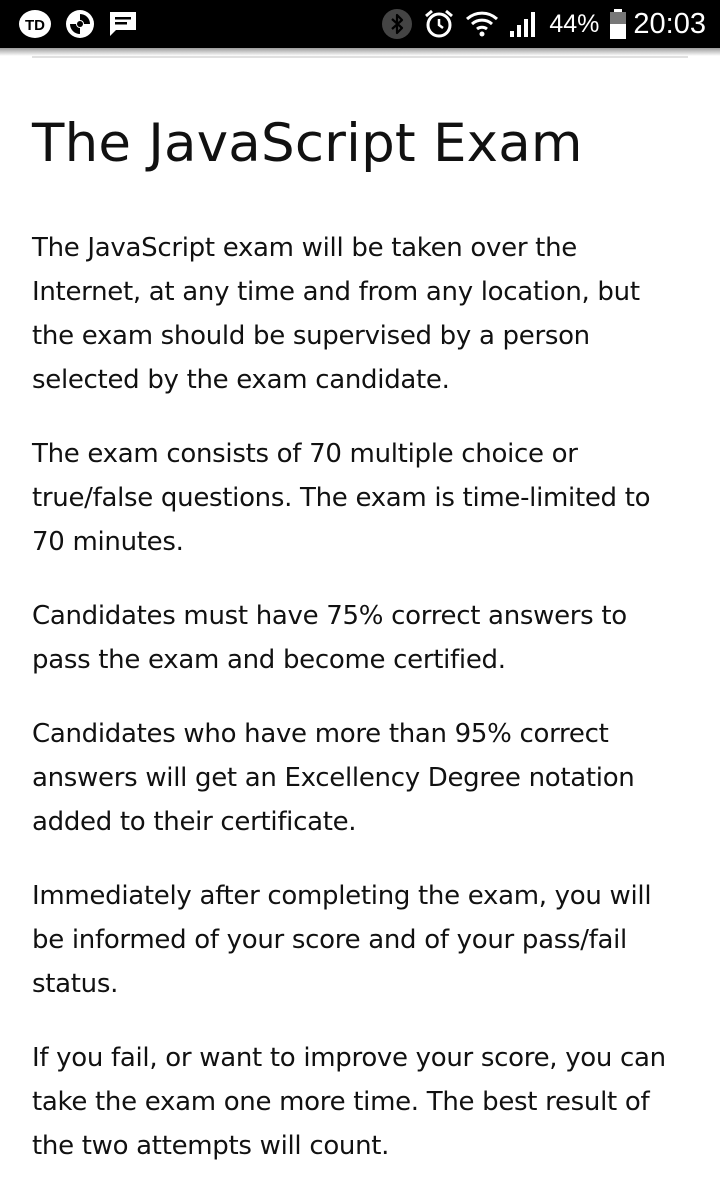 Image resolution: width=720 pixels, height=1184 pixels. Describe the element at coordinates (439, 24) in the screenshot. I see `alarm-icon` at that location.